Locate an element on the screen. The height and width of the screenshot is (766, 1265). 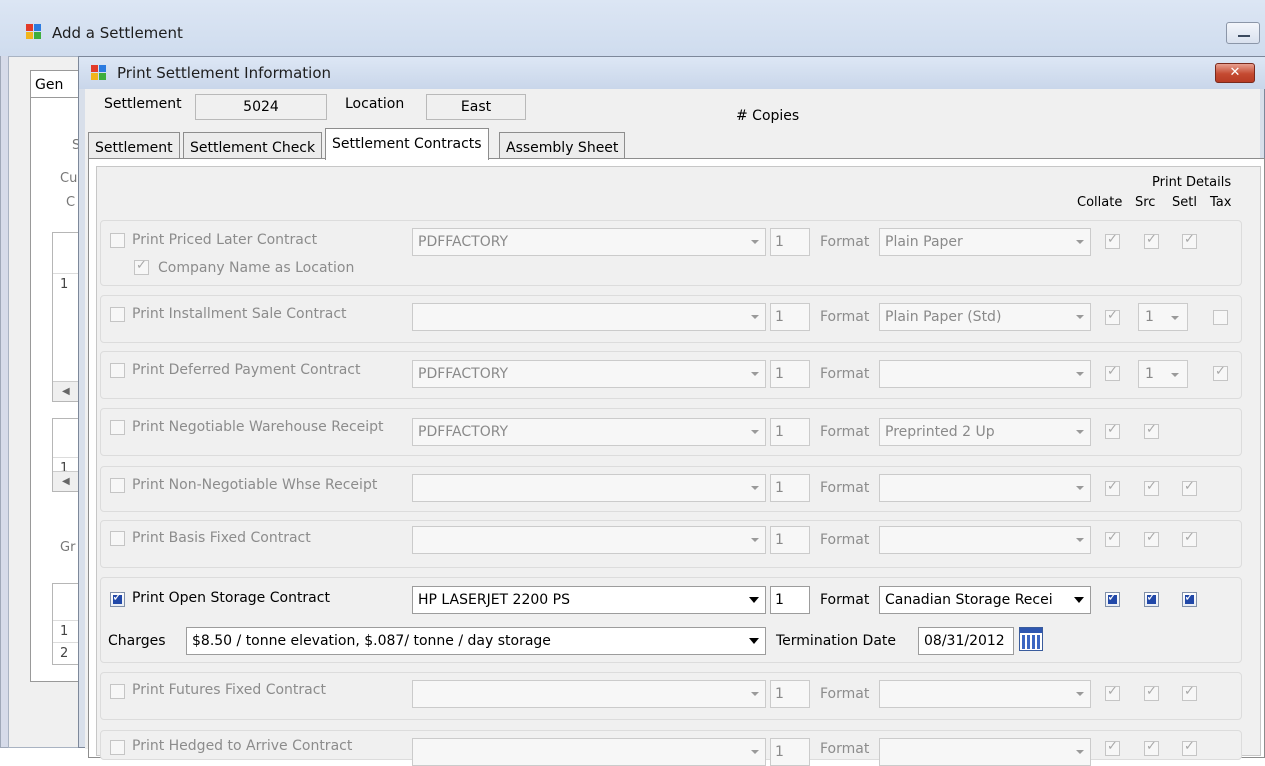
deferred-checkbox is located at coordinates (117, 370).